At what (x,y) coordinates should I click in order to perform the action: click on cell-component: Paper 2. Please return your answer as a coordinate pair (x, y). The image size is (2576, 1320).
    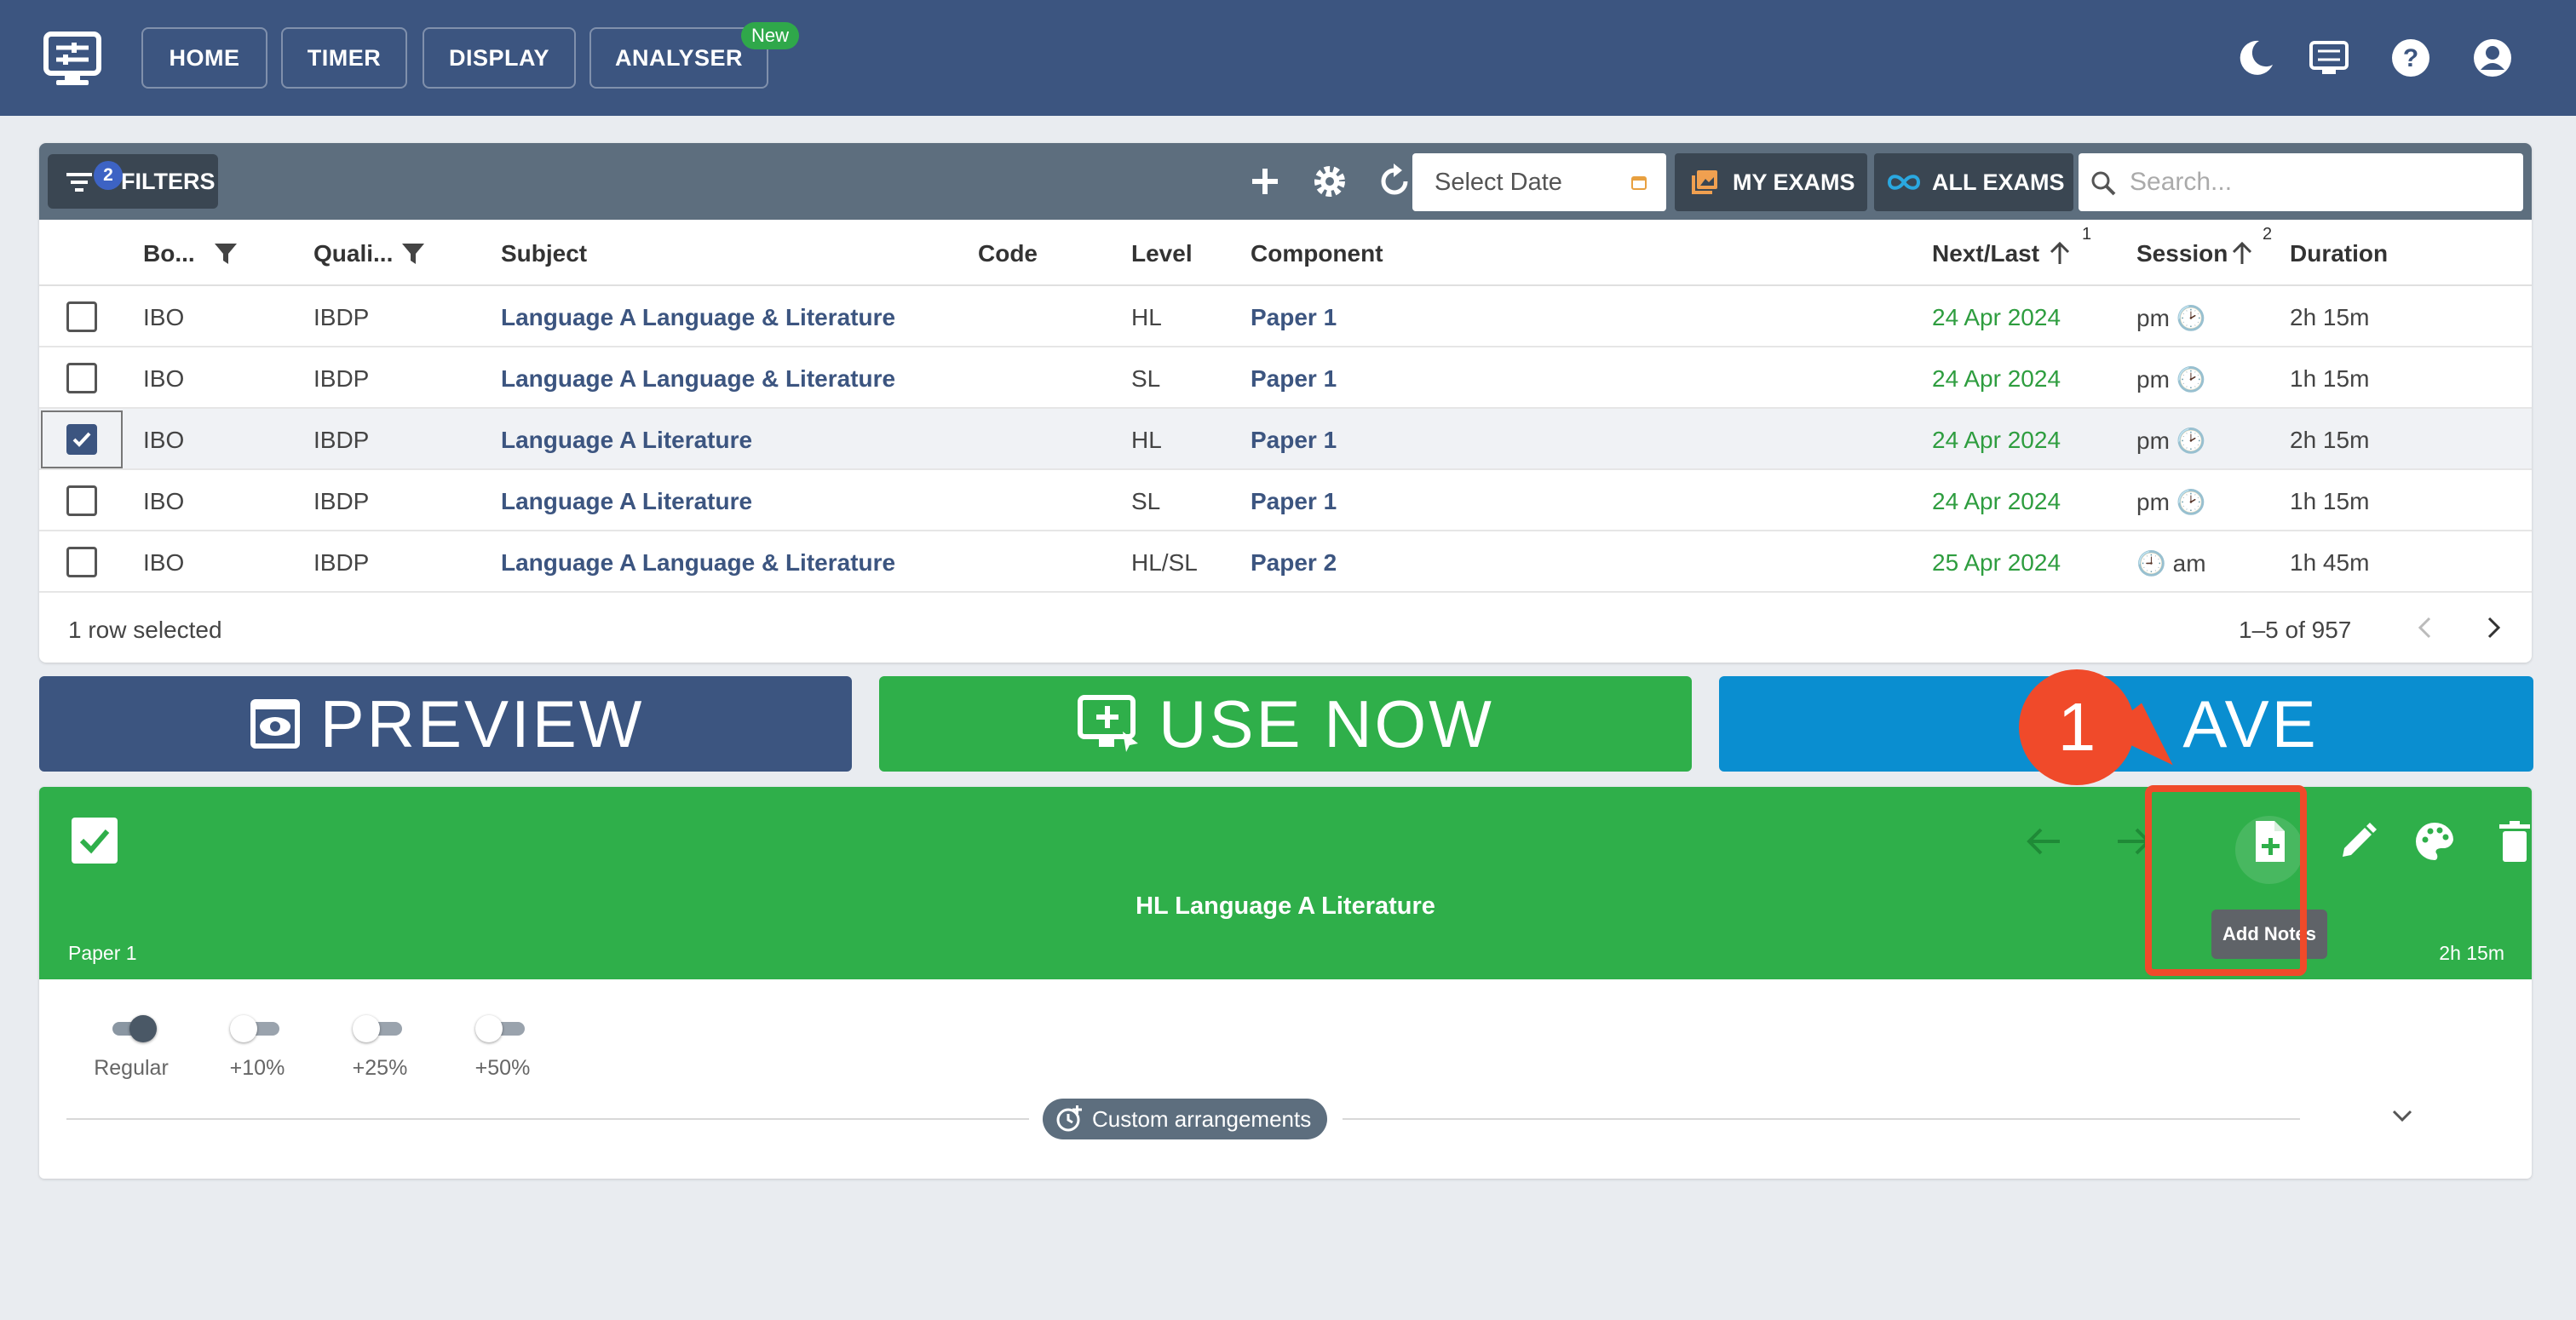
    Looking at the image, I should click on (1294, 562).